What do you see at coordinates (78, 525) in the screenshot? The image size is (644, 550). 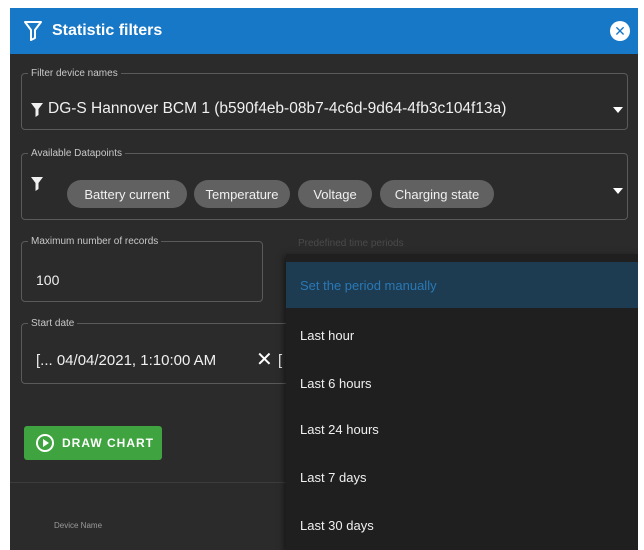 I see `column-header-device-name: Device Name` at bounding box center [78, 525].